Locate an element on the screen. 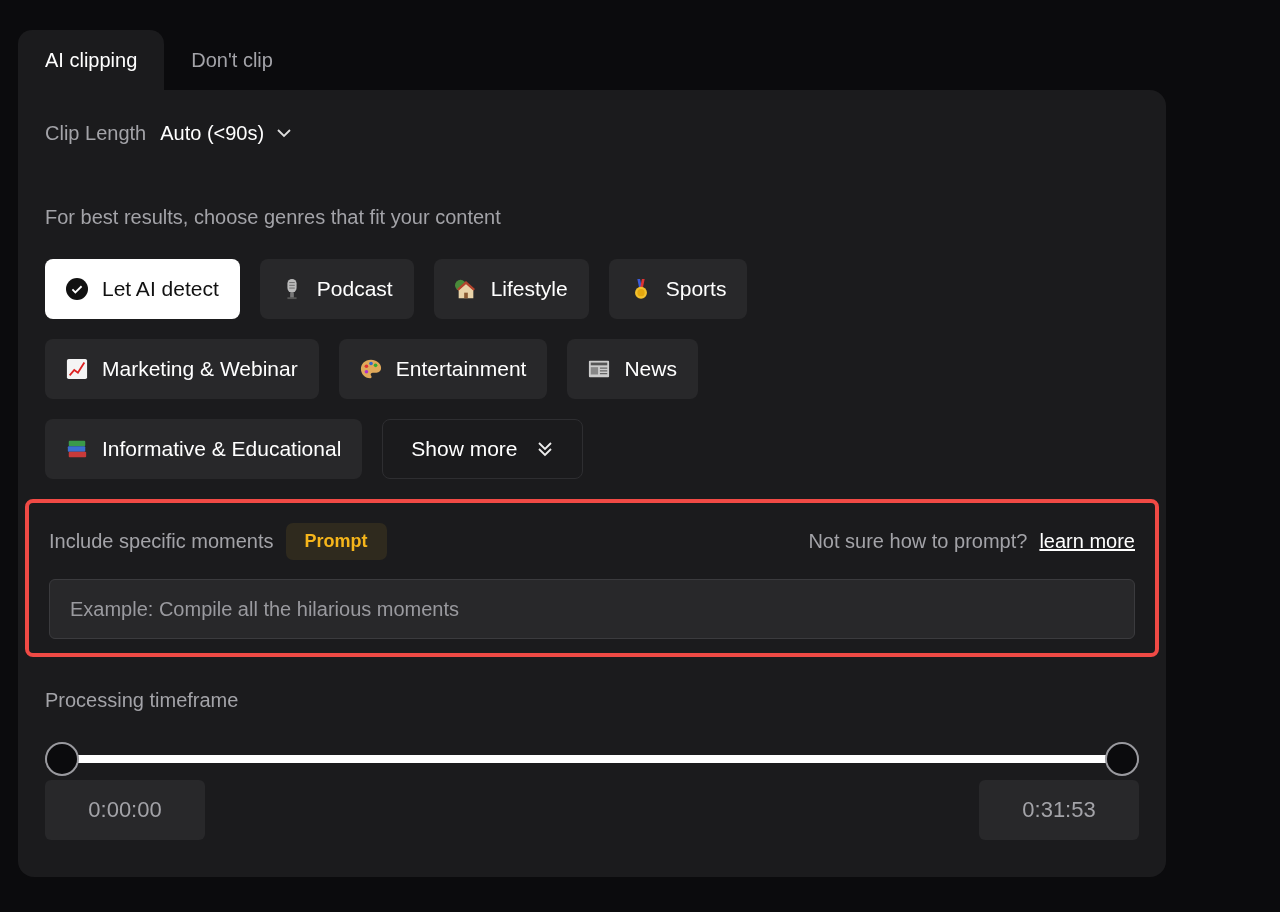 The height and width of the screenshot is (912, 1280). moments-label: Include specific moments is located at coordinates (161, 541).